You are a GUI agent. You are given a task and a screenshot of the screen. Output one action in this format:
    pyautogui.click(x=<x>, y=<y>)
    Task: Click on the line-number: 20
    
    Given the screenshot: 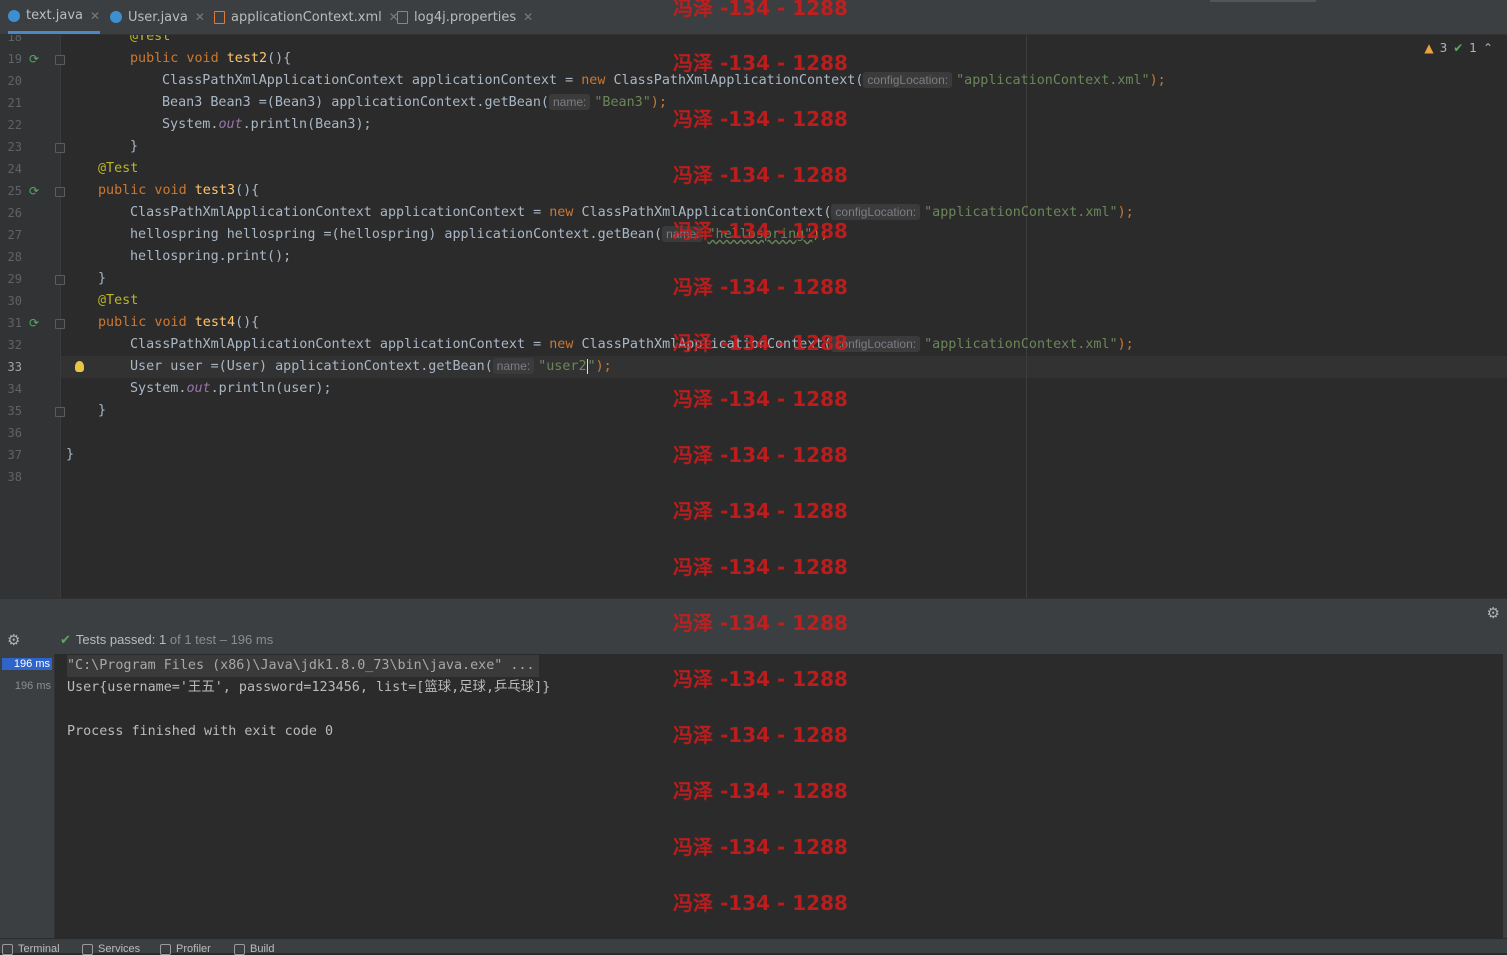 What is the action you would take?
    pyautogui.click(x=14, y=81)
    